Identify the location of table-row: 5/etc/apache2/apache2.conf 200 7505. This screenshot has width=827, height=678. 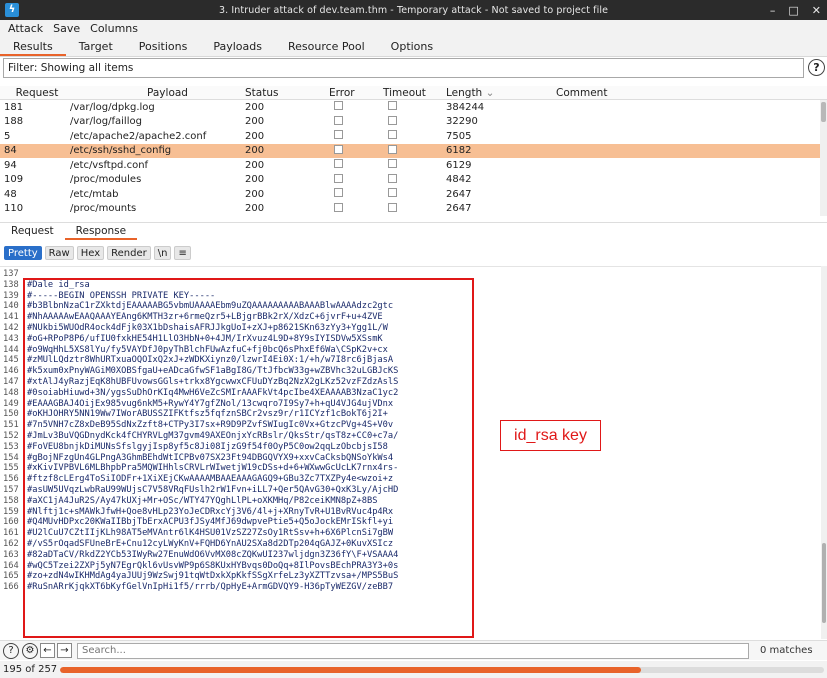
(413, 136).